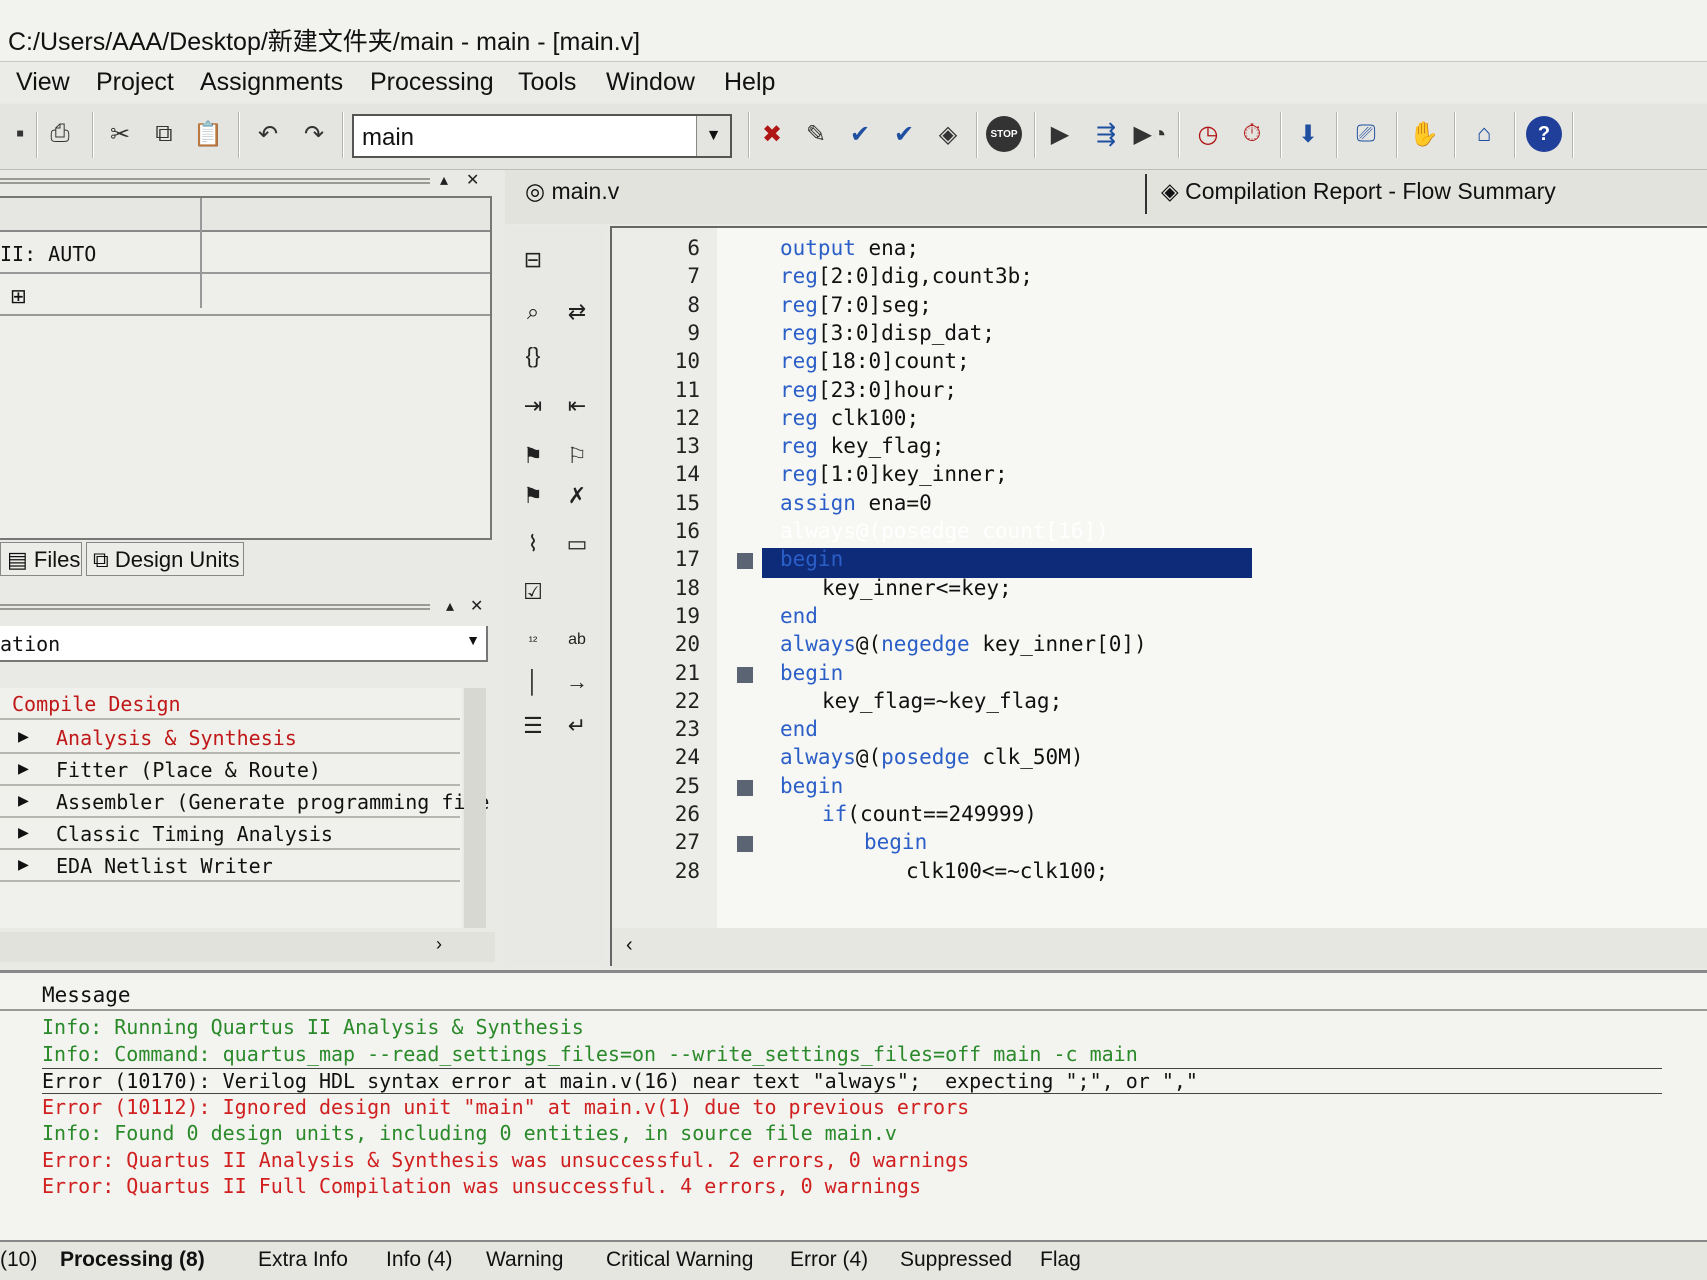  What do you see at coordinates (1159, 948) in the screenshot?
I see `editor-horizontal-scrollbar: ‹` at bounding box center [1159, 948].